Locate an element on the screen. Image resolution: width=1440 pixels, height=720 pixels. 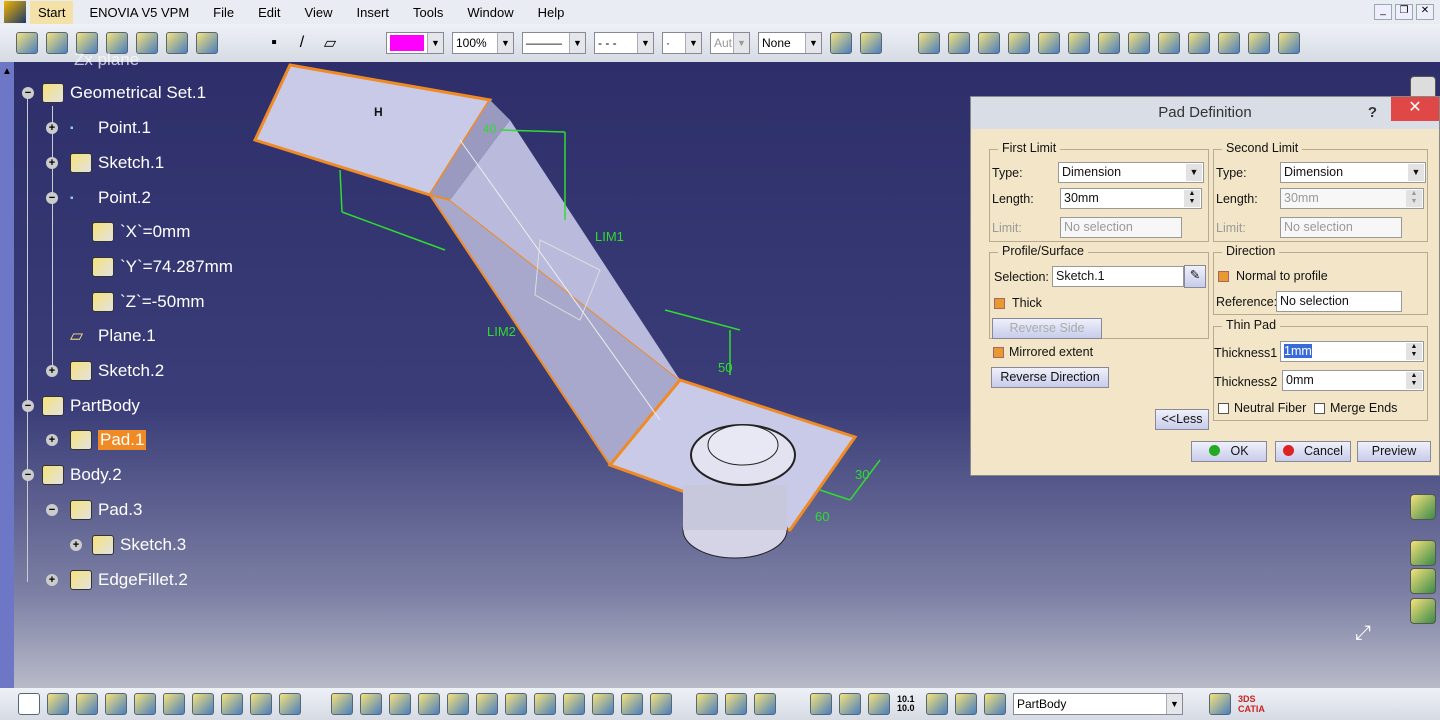
first-type-select: Dimension ▼ is located at coordinates (1131, 172).